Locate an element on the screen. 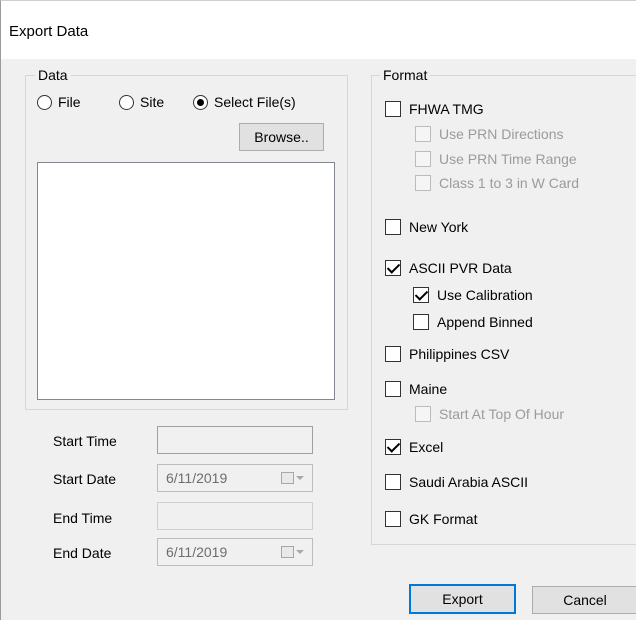  radio-select-files-indicator is located at coordinates (200, 102).